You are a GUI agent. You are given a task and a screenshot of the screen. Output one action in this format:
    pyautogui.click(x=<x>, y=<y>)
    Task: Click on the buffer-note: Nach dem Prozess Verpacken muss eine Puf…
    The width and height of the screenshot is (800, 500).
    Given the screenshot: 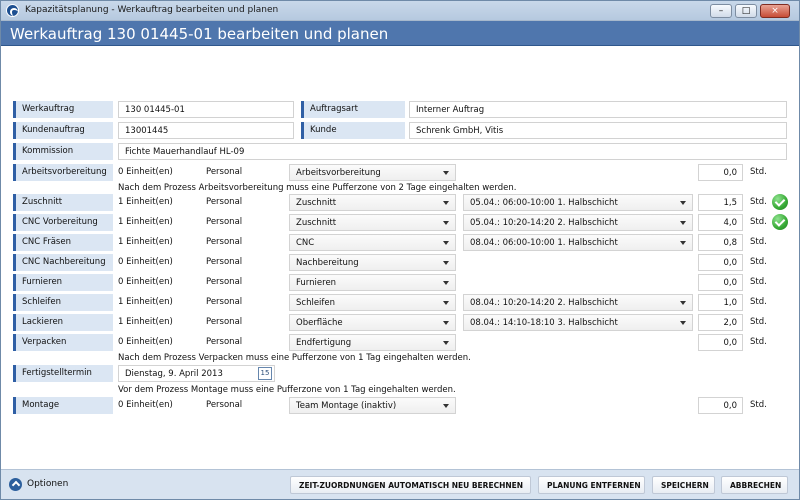 What is the action you would take?
    pyautogui.click(x=294, y=358)
    